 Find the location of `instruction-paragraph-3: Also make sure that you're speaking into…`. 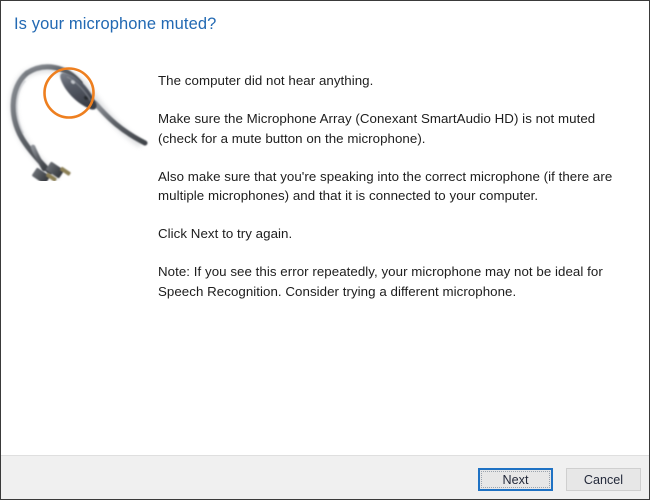

instruction-paragraph-3: Also make sure that you're speaking into… is located at coordinates (385, 186).